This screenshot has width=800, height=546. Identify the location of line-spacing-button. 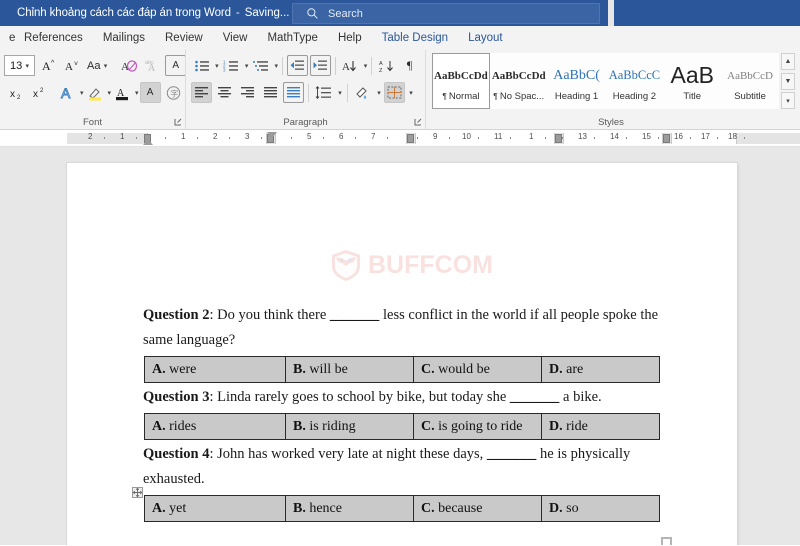
(323, 92).